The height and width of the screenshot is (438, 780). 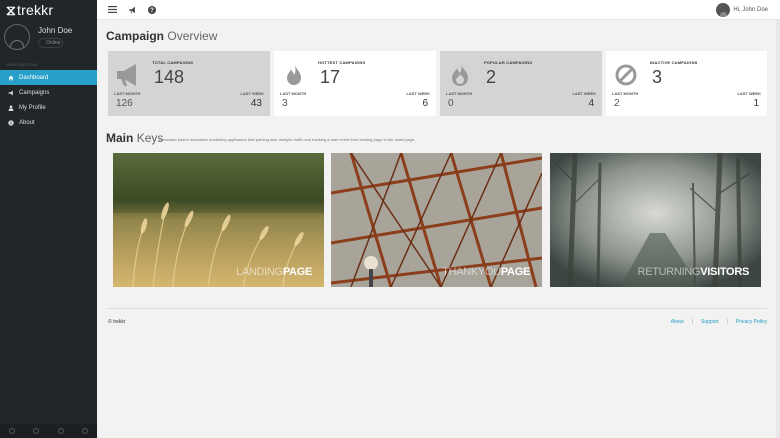 I want to click on user-name: John Doe, so click(x=55, y=30).